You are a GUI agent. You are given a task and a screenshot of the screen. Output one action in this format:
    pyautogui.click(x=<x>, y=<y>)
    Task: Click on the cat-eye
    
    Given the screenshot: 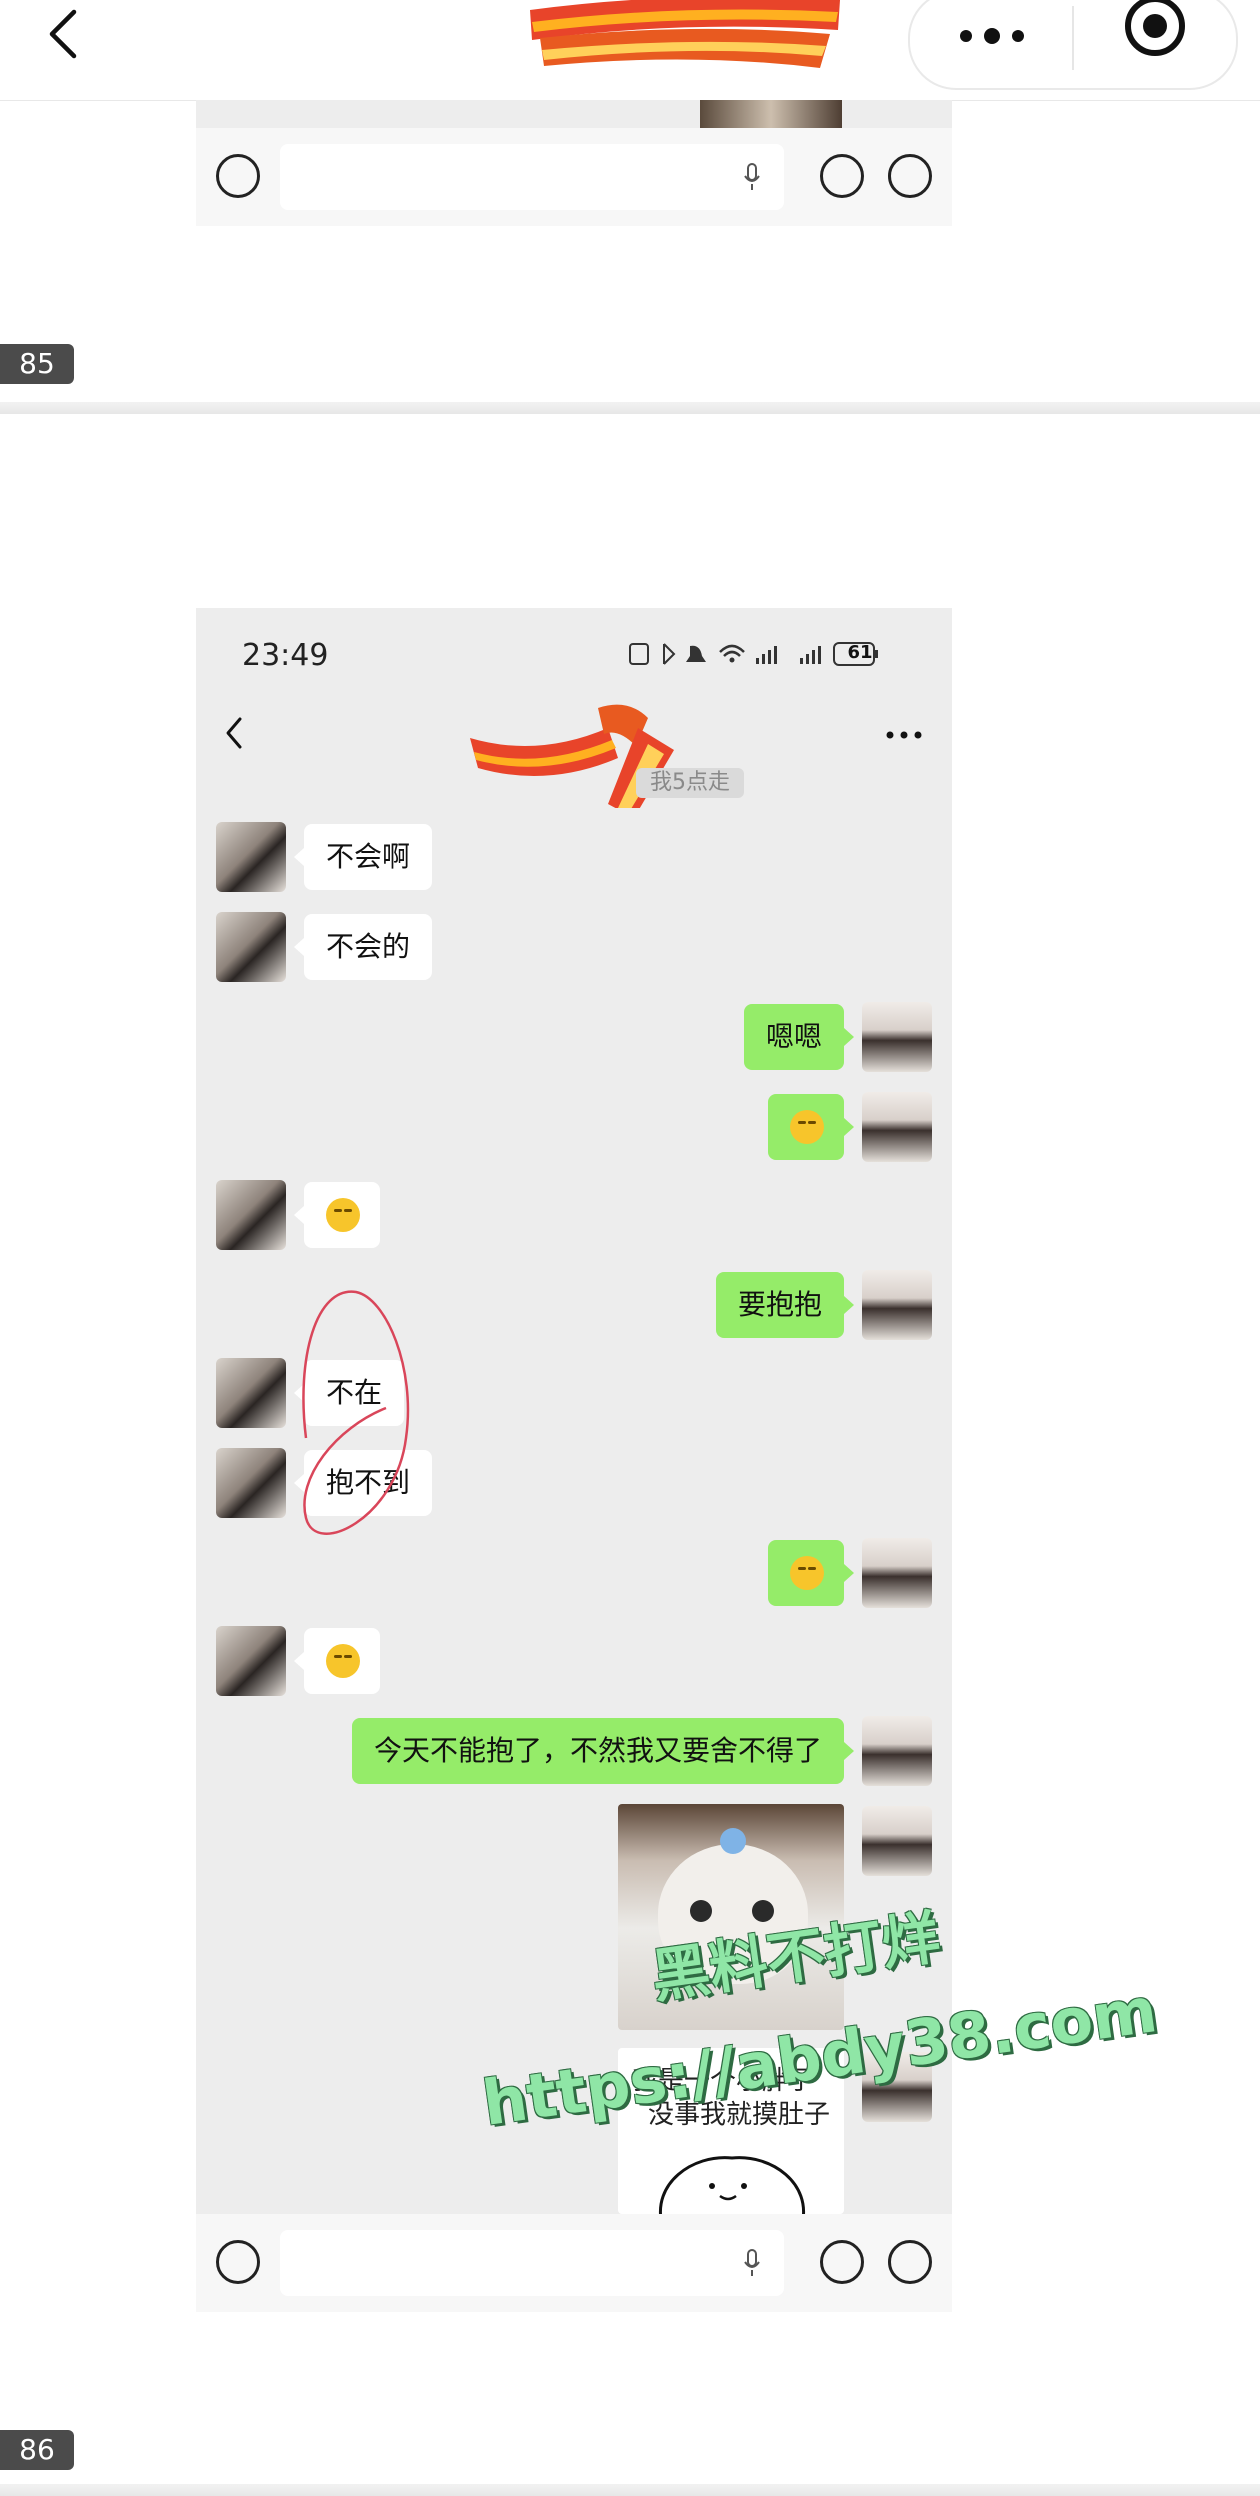 What is the action you would take?
    pyautogui.click(x=701, y=1911)
    